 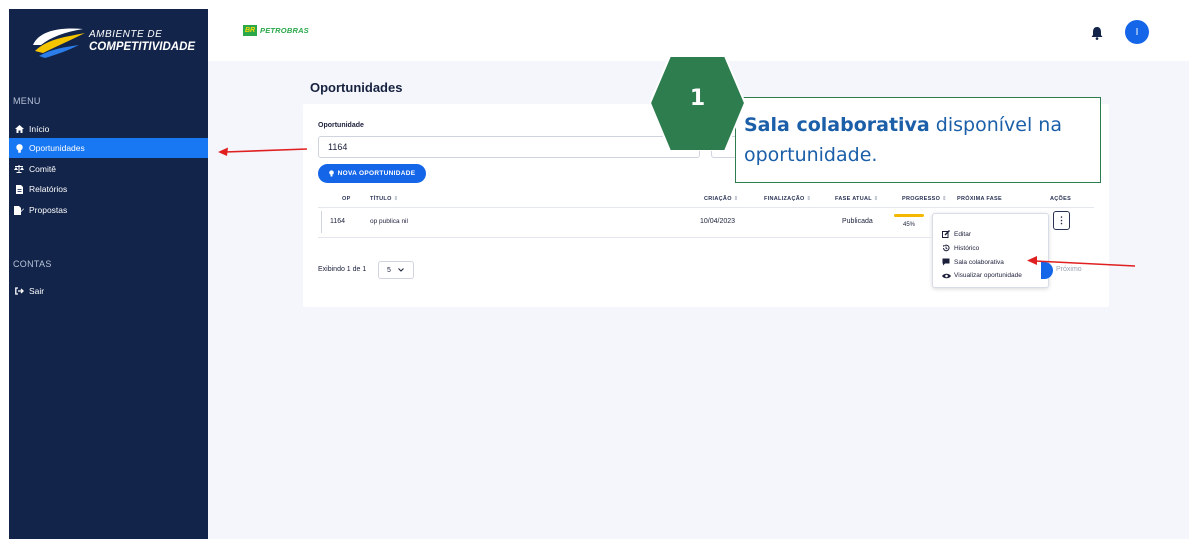 I want to click on filter-label: Oportunidade, so click(x=341, y=125).